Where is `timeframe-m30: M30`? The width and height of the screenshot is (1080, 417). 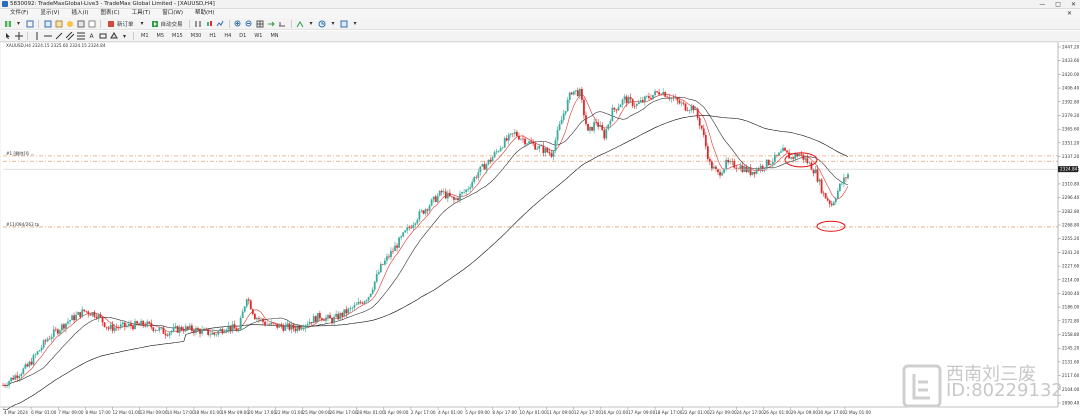 timeframe-m30: M30 is located at coordinates (196, 36).